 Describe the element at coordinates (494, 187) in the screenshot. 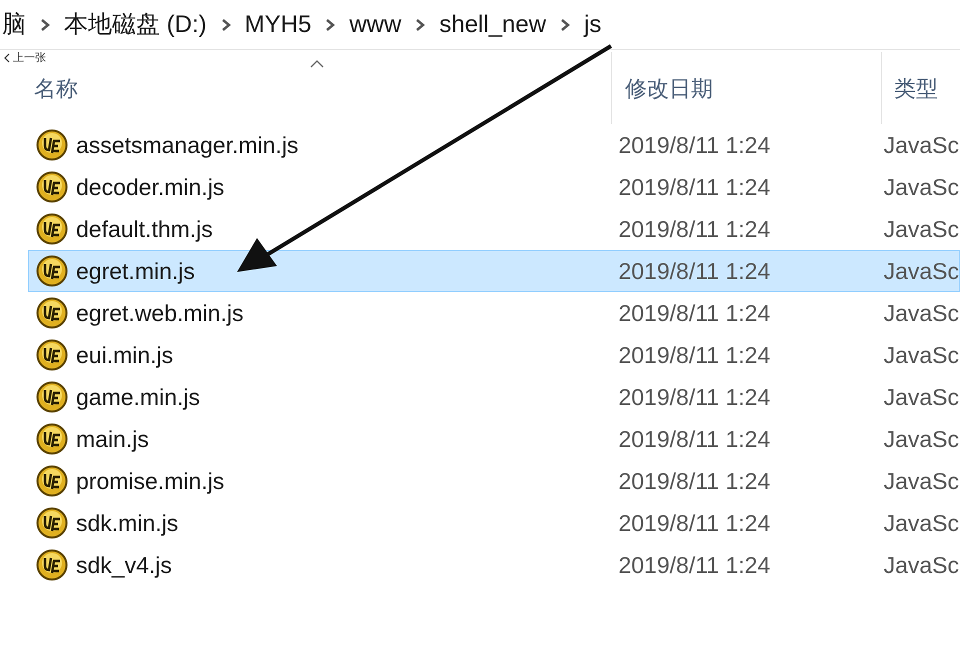

I see `file-row: decoder.min.js 2019/8/11 1:24 JavaSc` at that location.